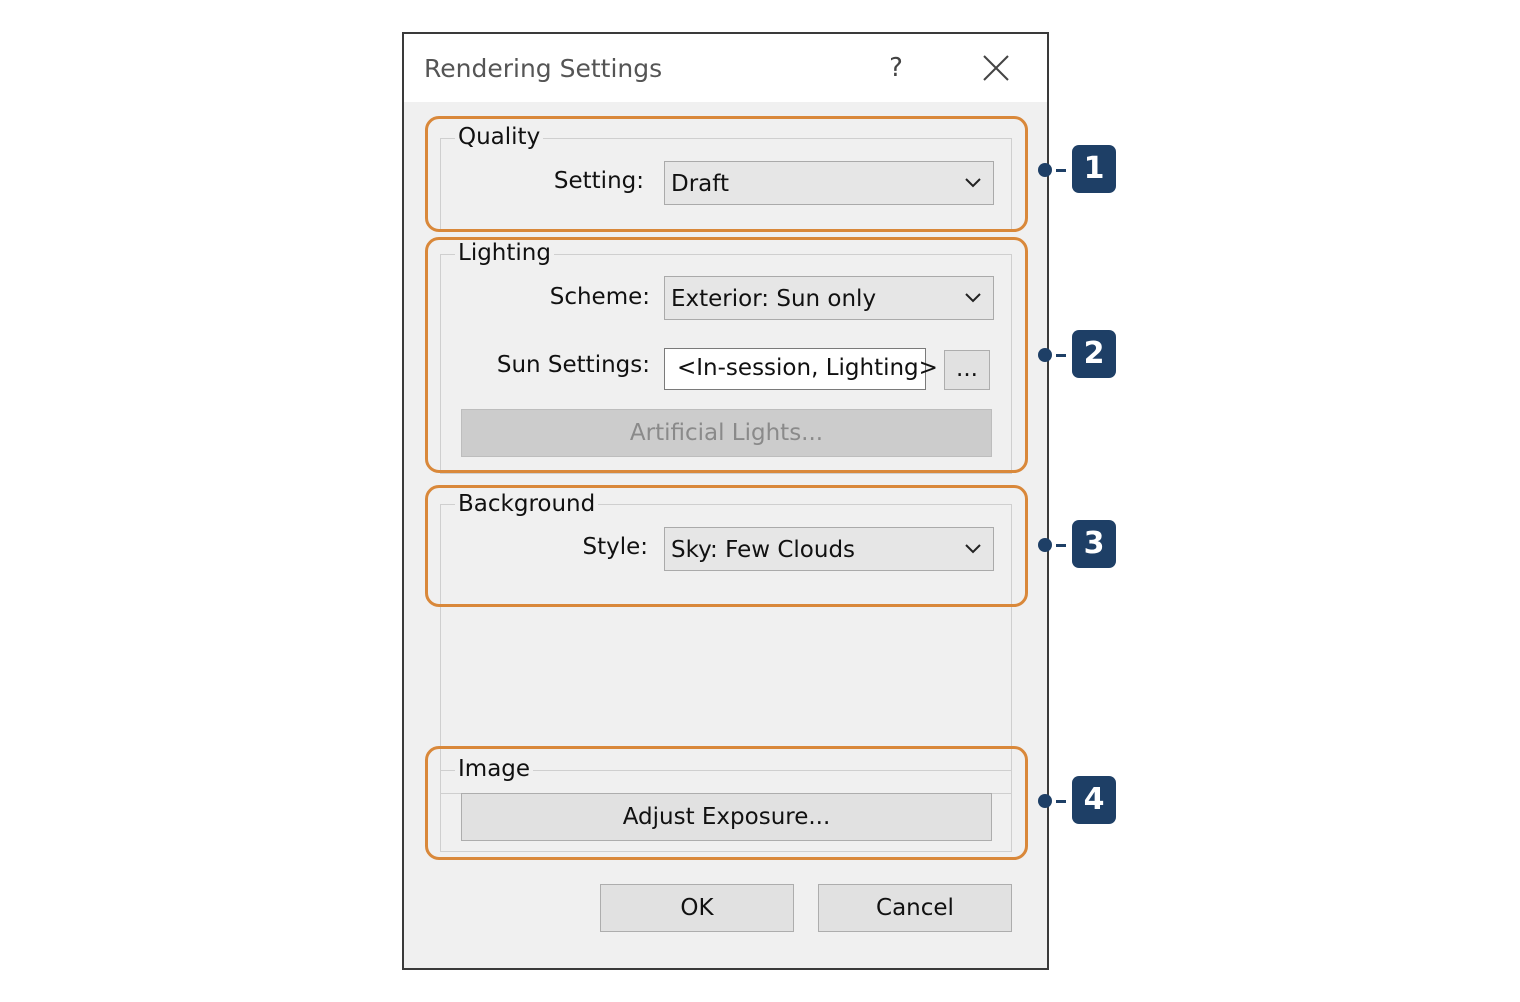 The width and height of the screenshot is (1520, 1002). I want to click on background-highlight, so click(726, 546).